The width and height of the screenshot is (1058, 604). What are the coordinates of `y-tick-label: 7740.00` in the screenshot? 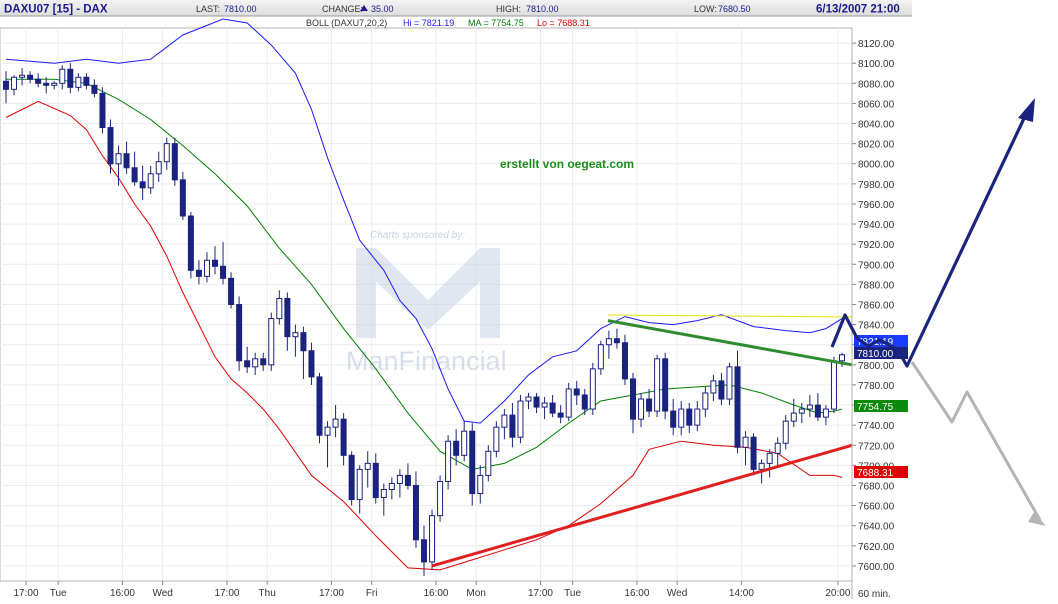 It's located at (876, 426).